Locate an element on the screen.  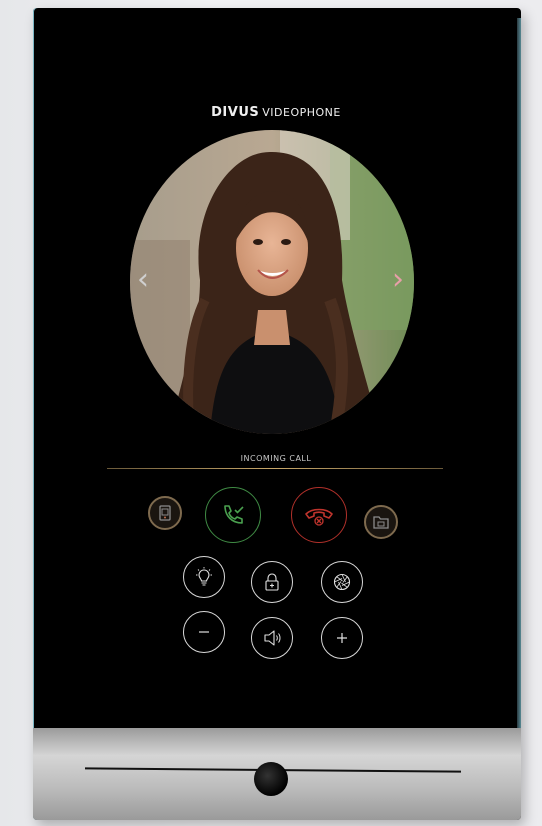
call-status: INCOMING CALL is located at coordinates (276, 458).